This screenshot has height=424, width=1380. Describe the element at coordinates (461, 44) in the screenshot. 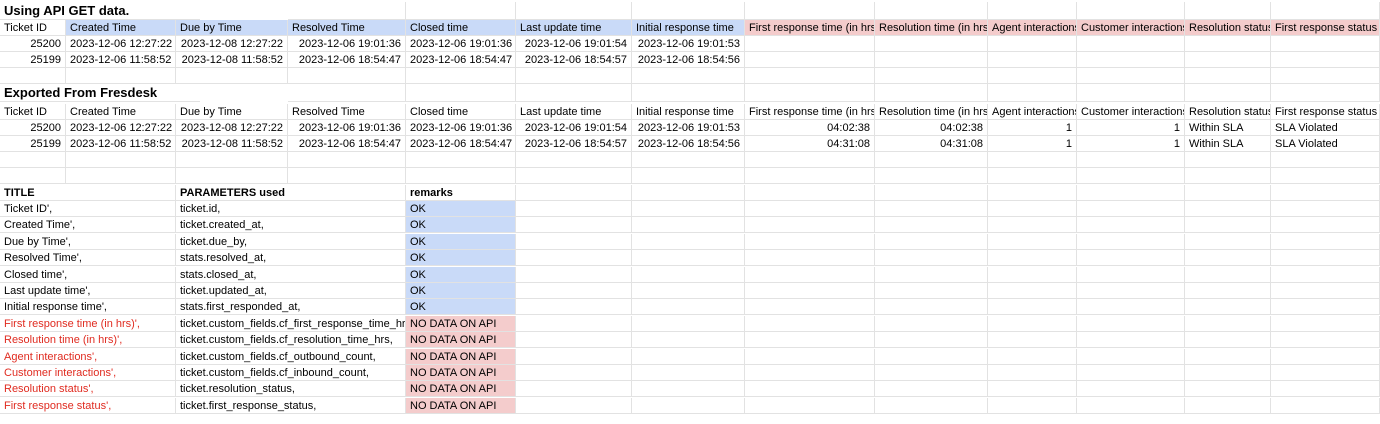

I see `api-data-cell: 2023-12-06 19:01:36` at that location.